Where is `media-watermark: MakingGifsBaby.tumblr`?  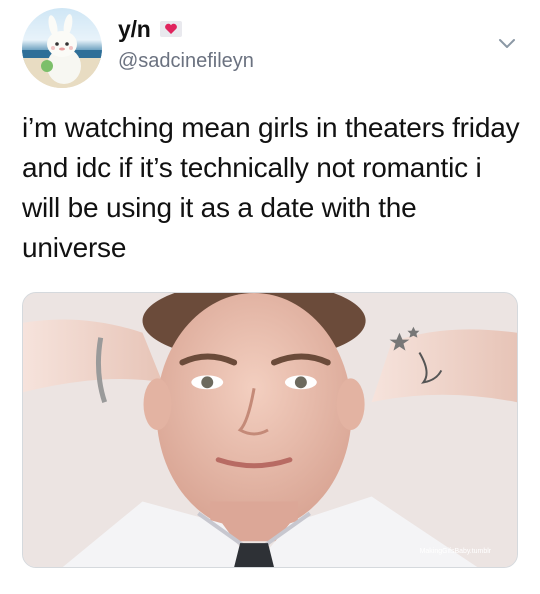
media-watermark: MakingGifsBaby.tumblr is located at coordinates (456, 551).